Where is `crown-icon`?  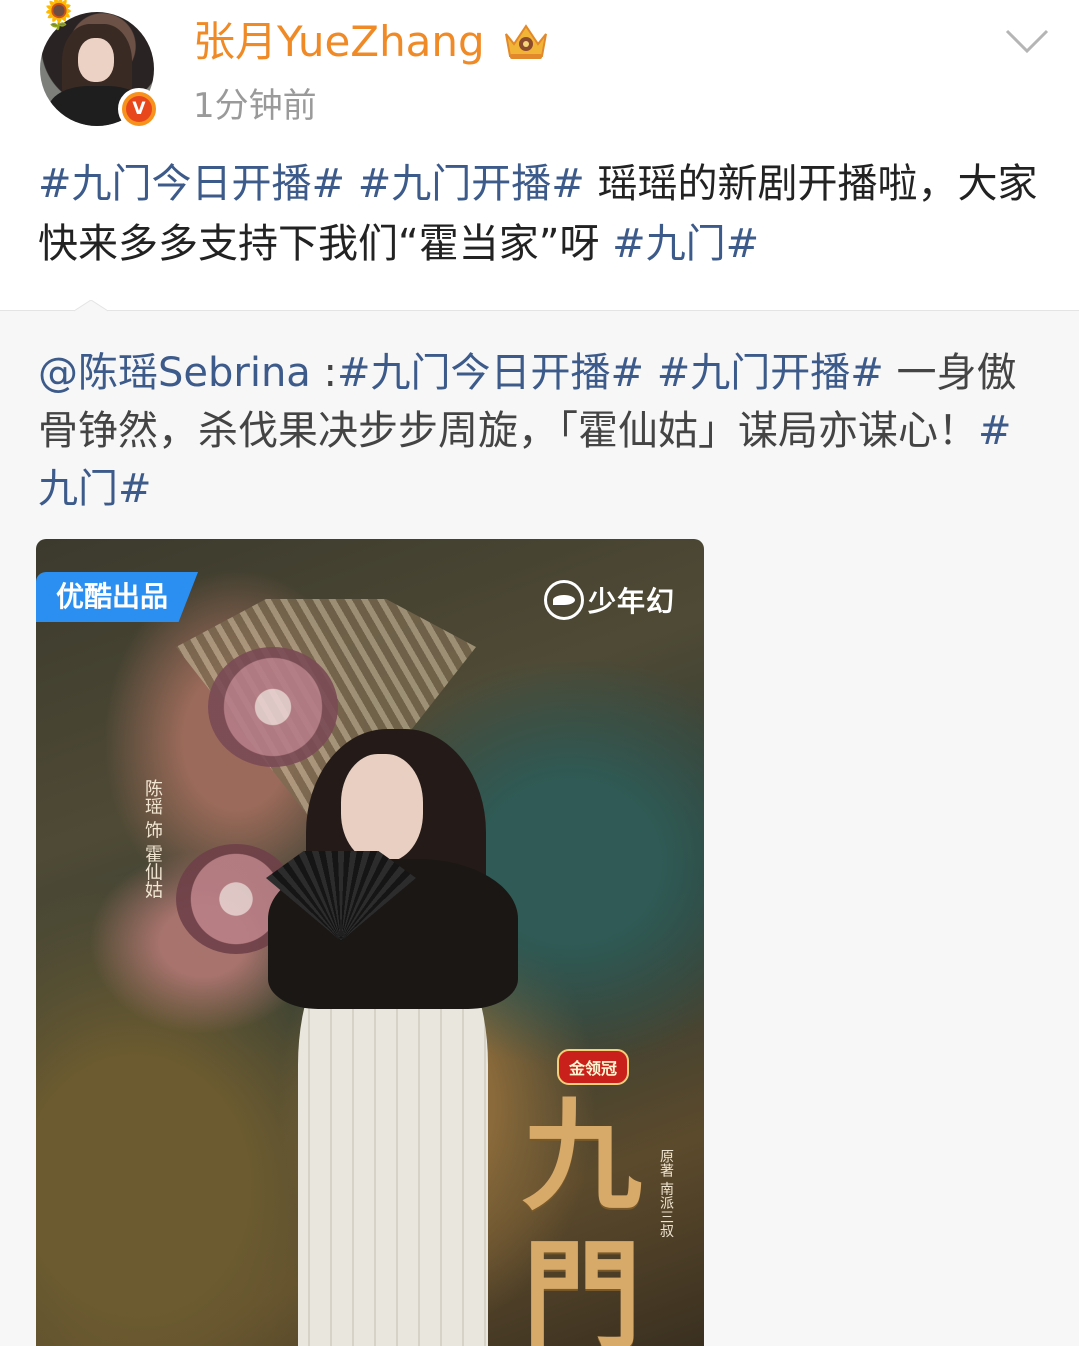 crown-icon is located at coordinates (526, 41).